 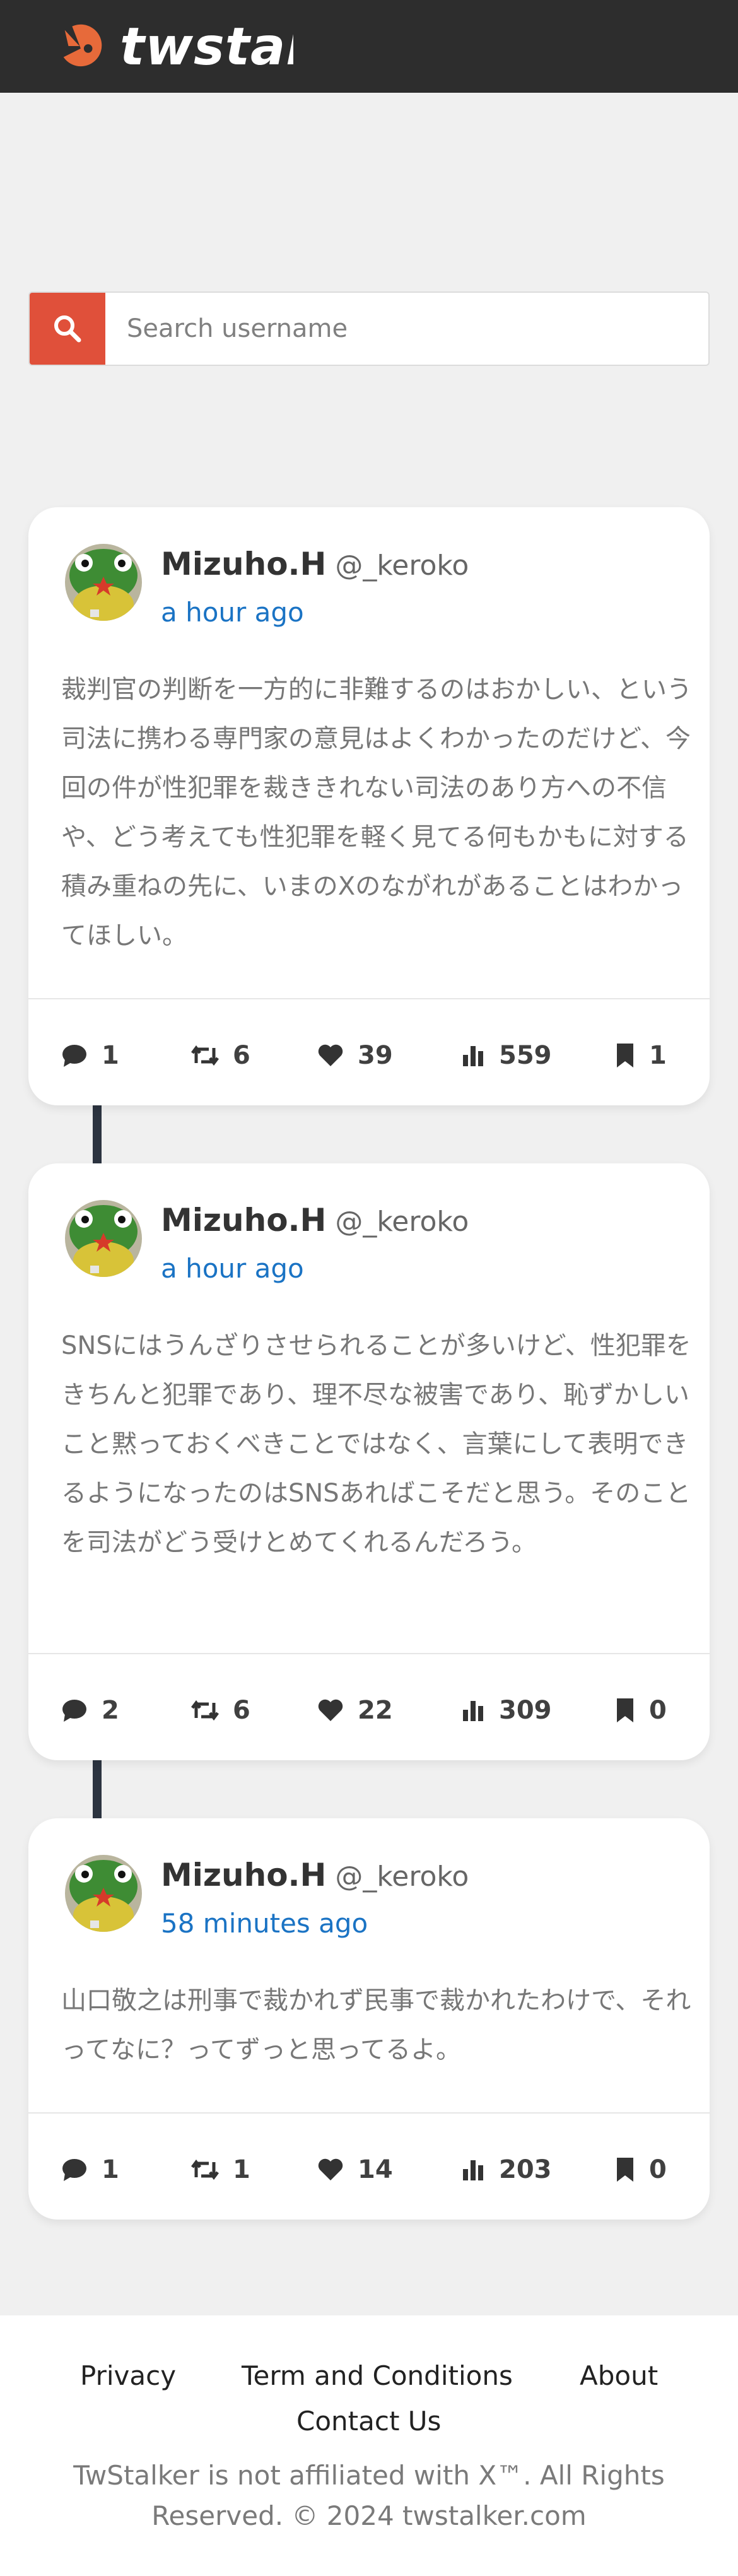 I want to click on like-stat: 22, so click(x=355, y=1711).